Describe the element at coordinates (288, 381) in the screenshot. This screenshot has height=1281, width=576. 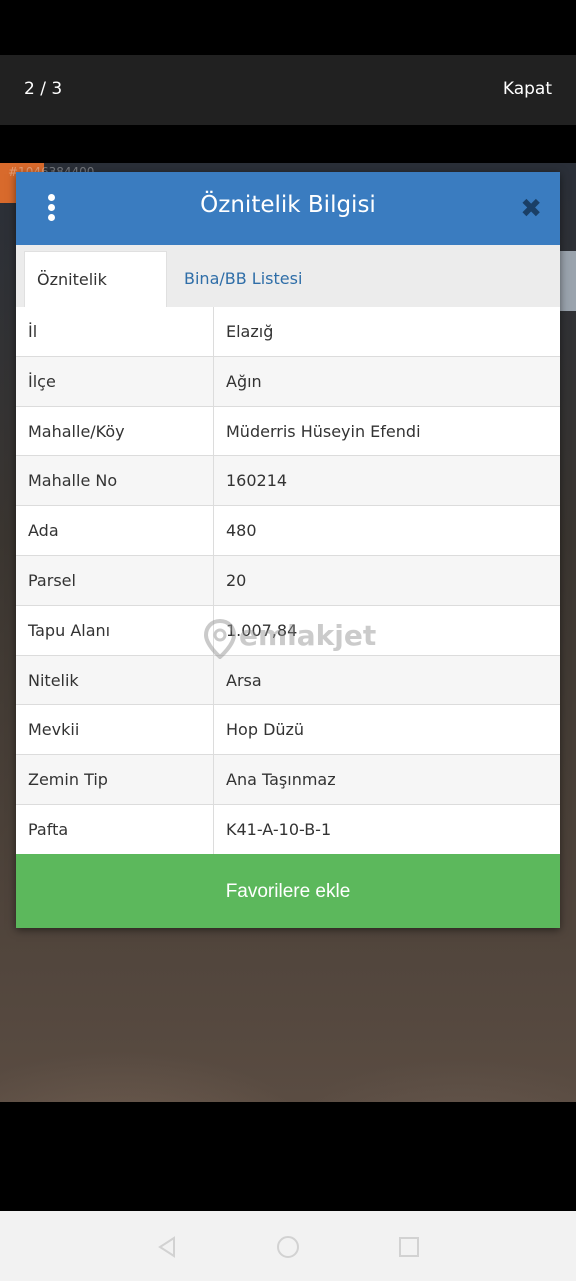
I see `table-row: İlçe Ağın` at that location.